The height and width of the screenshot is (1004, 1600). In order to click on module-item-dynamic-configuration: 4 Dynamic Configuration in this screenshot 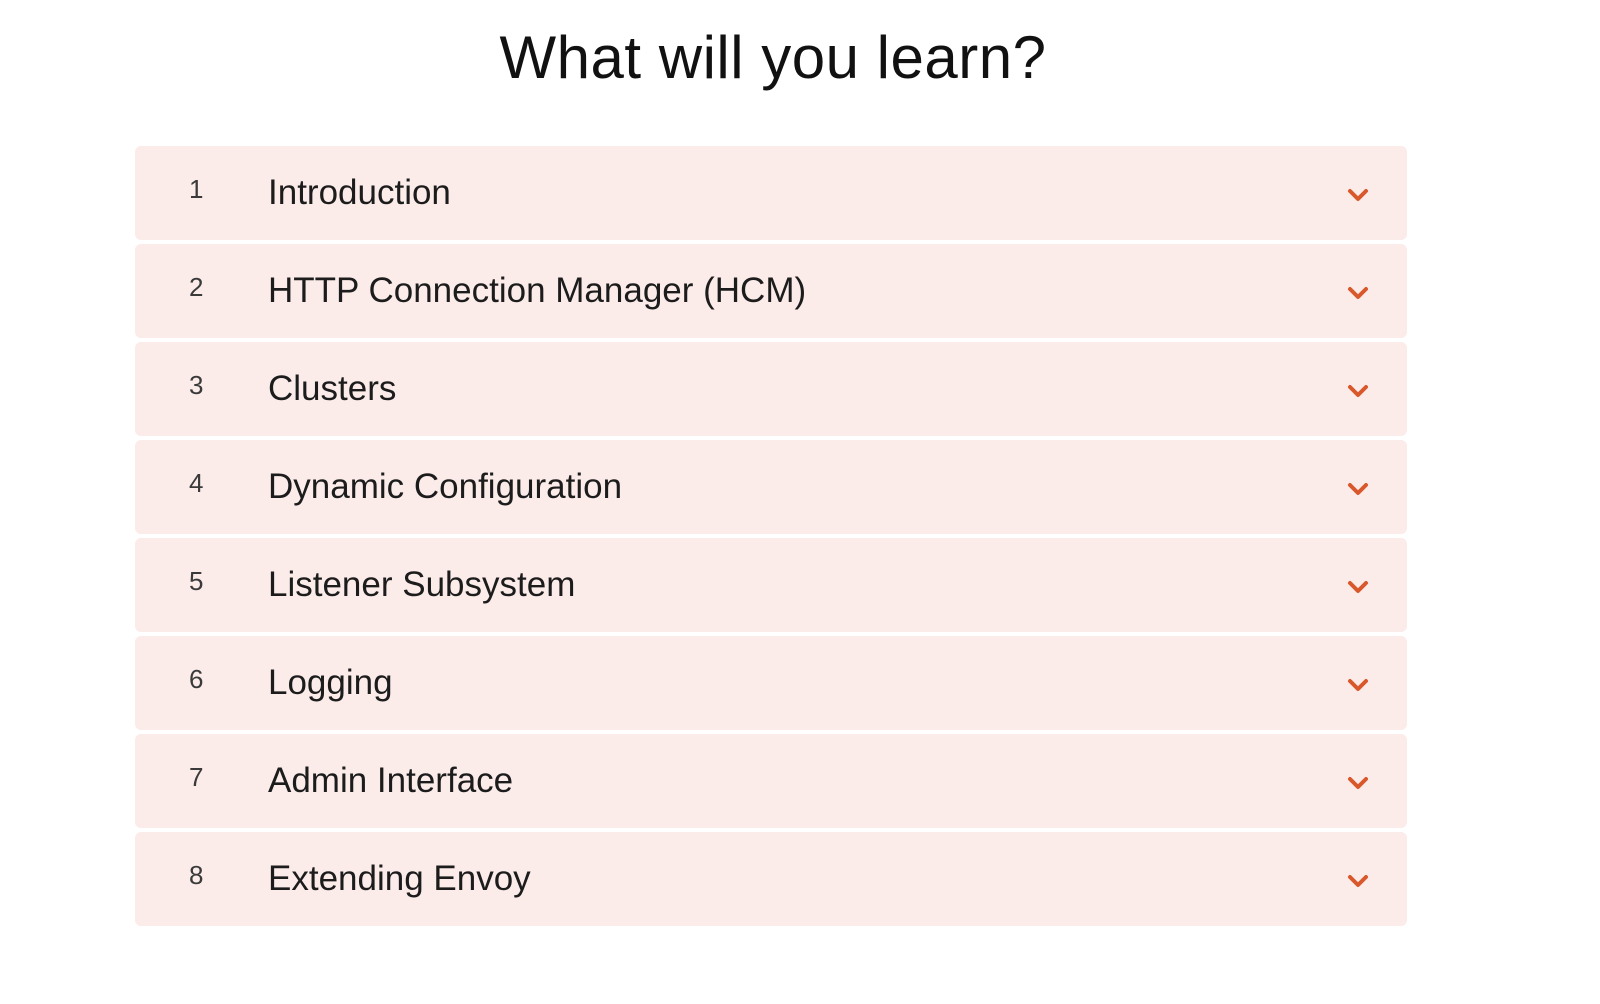, I will do `click(771, 487)`.